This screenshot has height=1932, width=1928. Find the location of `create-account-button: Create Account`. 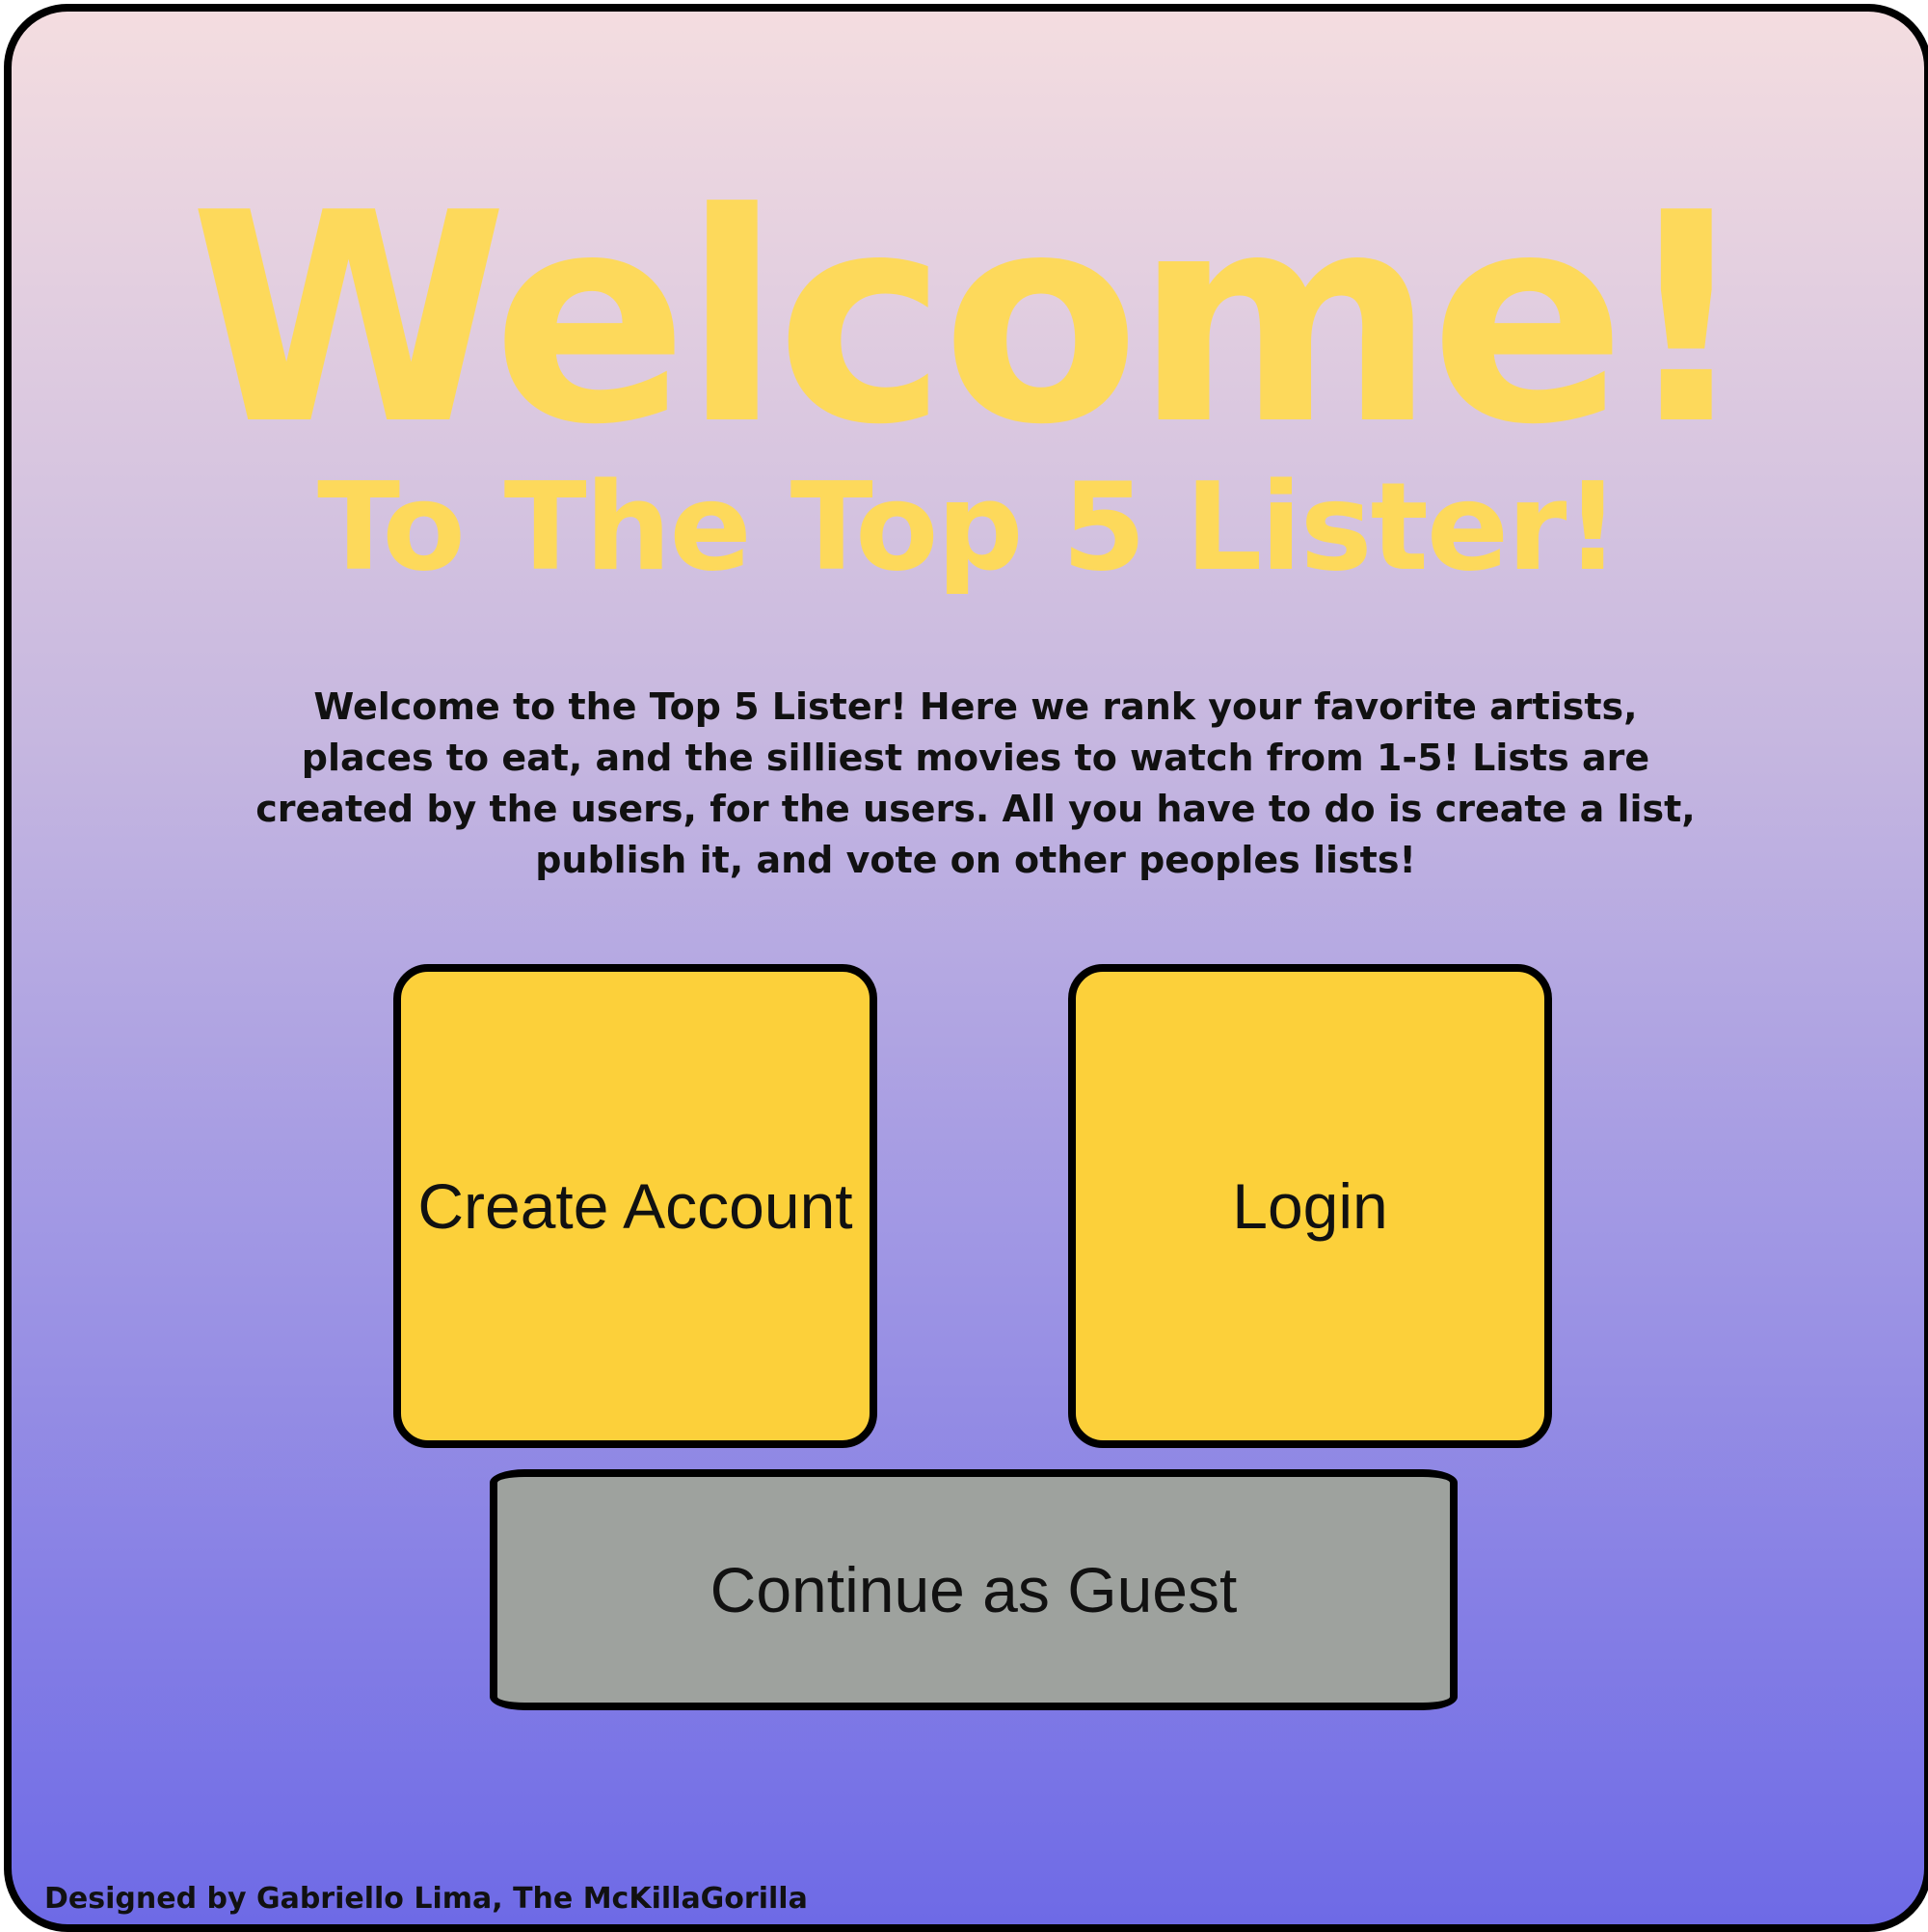

create-account-button: Create Account is located at coordinates (635, 1206).